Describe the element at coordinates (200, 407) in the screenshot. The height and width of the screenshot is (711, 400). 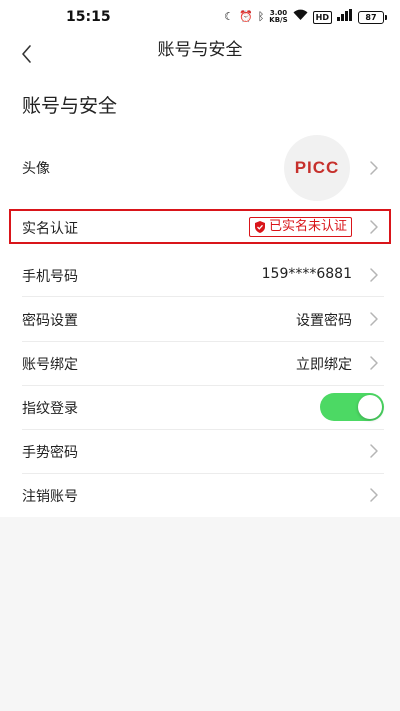
I see `fingerprint-login-row: 指纹登录` at that location.